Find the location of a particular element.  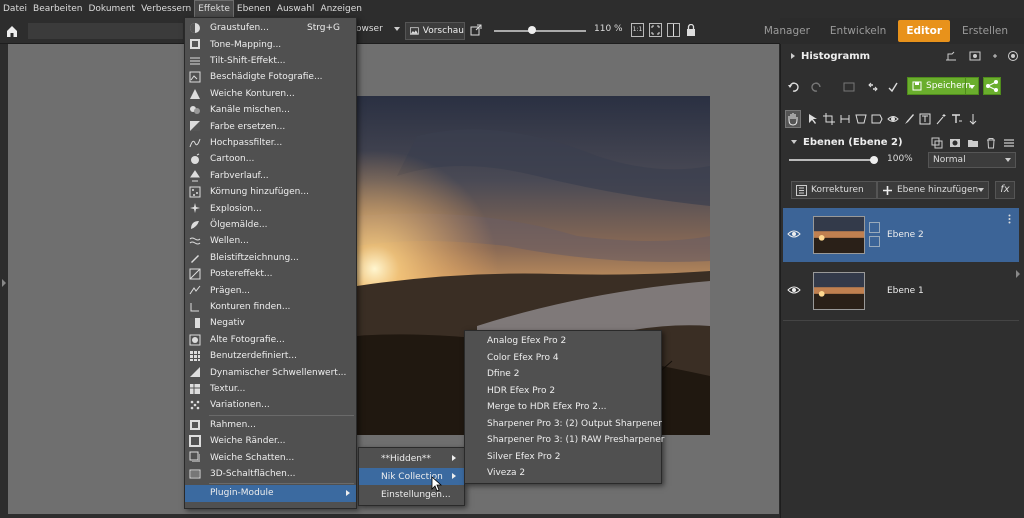

layer-menu-icon is located at coordinates (1009, 143).